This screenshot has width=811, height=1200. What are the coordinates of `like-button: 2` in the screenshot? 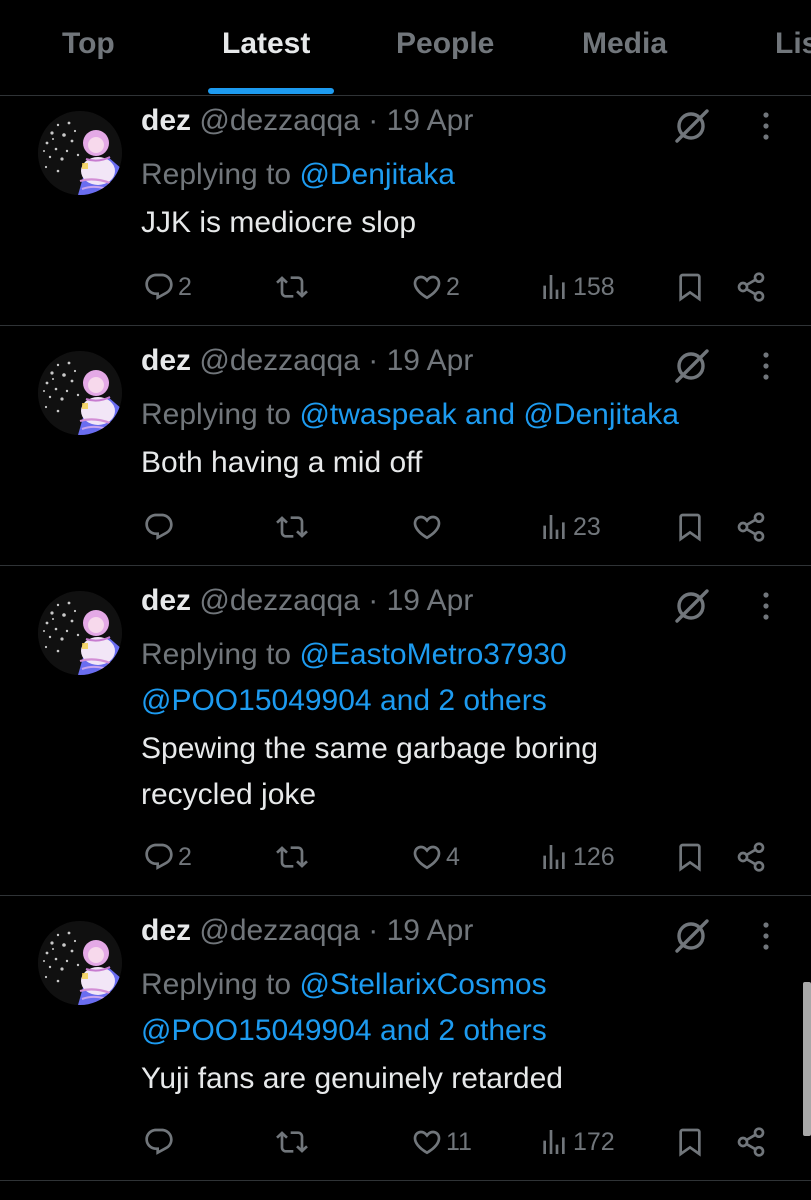 It's located at (435, 287).